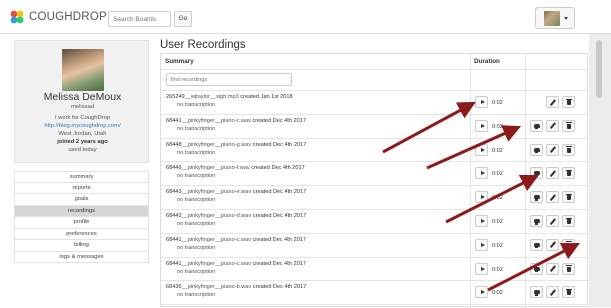 The image size is (611, 308). What do you see at coordinates (555, 18) in the screenshot?
I see `user-menu-dropdown` at bounding box center [555, 18].